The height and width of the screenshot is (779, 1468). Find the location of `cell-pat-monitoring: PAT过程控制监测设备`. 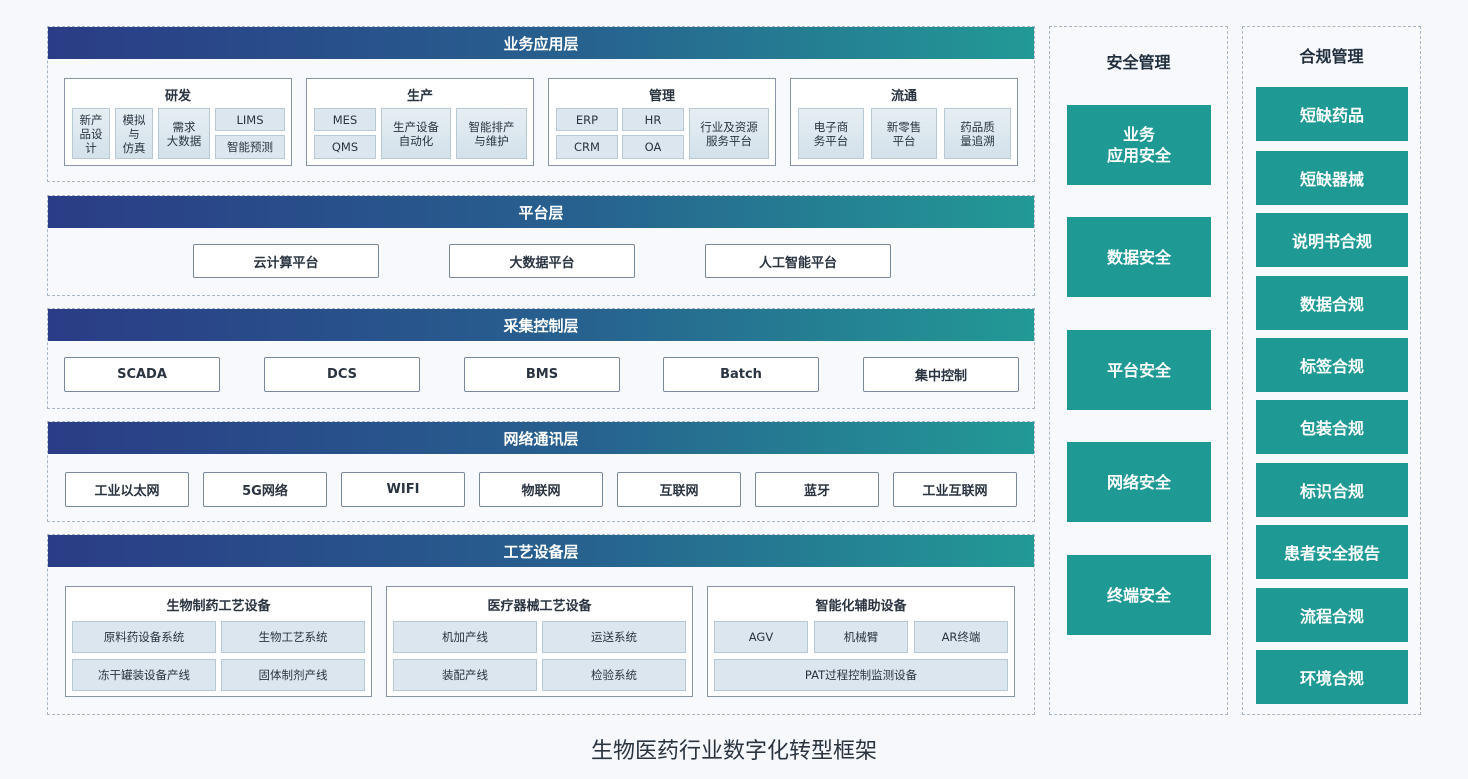

cell-pat-monitoring: PAT过程控制监测设备 is located at coordinates (861, 675).